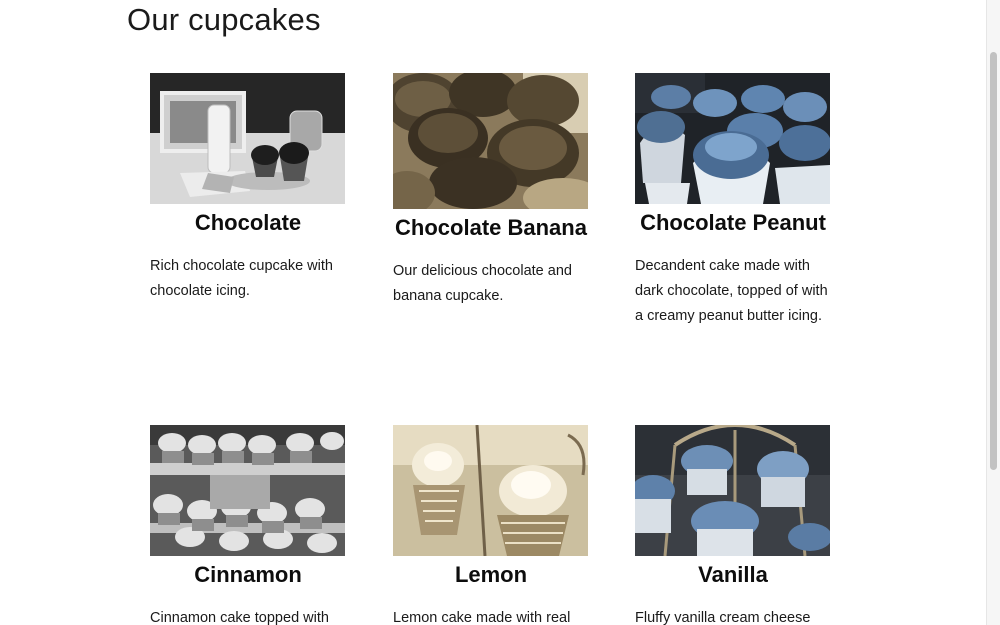  I want to click on vertical-scrollbar, so click(993, 312).